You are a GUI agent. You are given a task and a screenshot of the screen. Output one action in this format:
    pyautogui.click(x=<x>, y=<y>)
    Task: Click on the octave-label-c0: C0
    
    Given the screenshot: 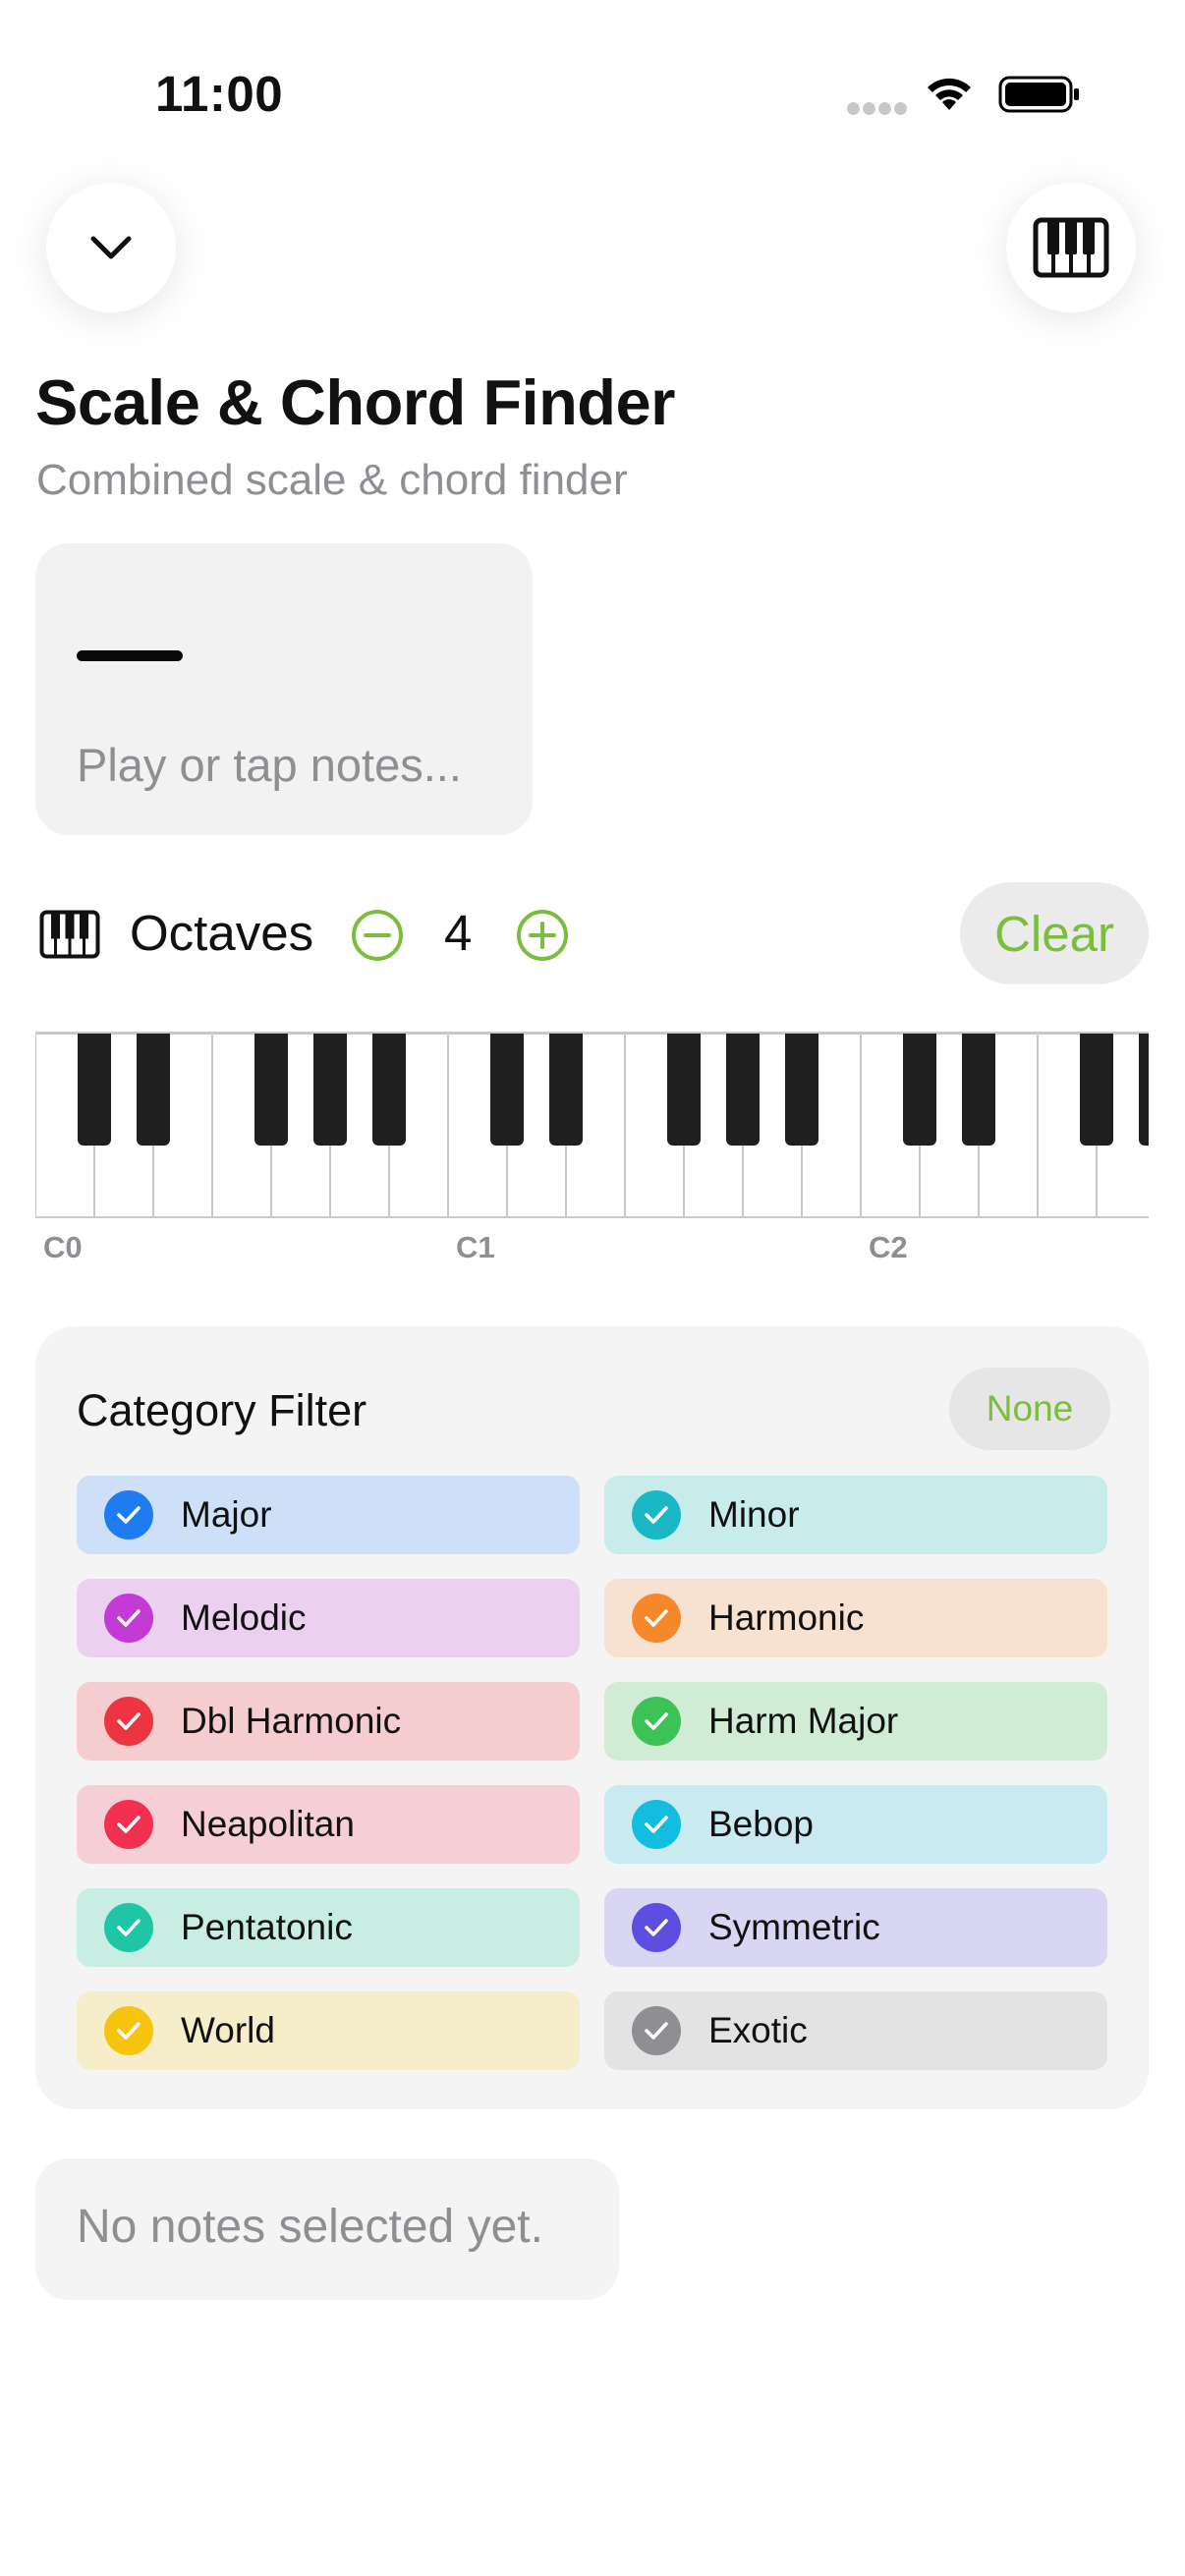 What is the action you would take?
    pyautogui.click(x=63, y=1247)
    